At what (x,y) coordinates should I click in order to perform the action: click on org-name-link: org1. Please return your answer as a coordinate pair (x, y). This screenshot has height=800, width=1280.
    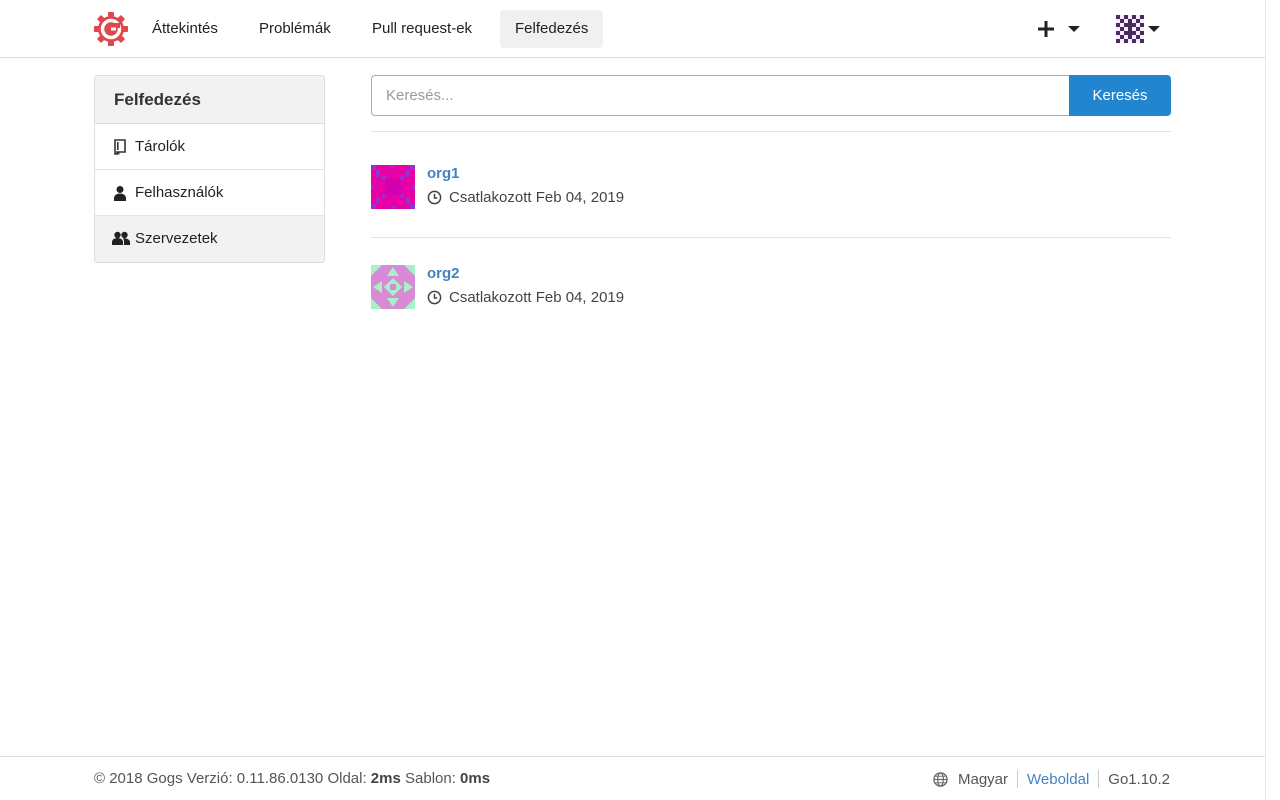
    Looking at the image, I should click on (443, 173).